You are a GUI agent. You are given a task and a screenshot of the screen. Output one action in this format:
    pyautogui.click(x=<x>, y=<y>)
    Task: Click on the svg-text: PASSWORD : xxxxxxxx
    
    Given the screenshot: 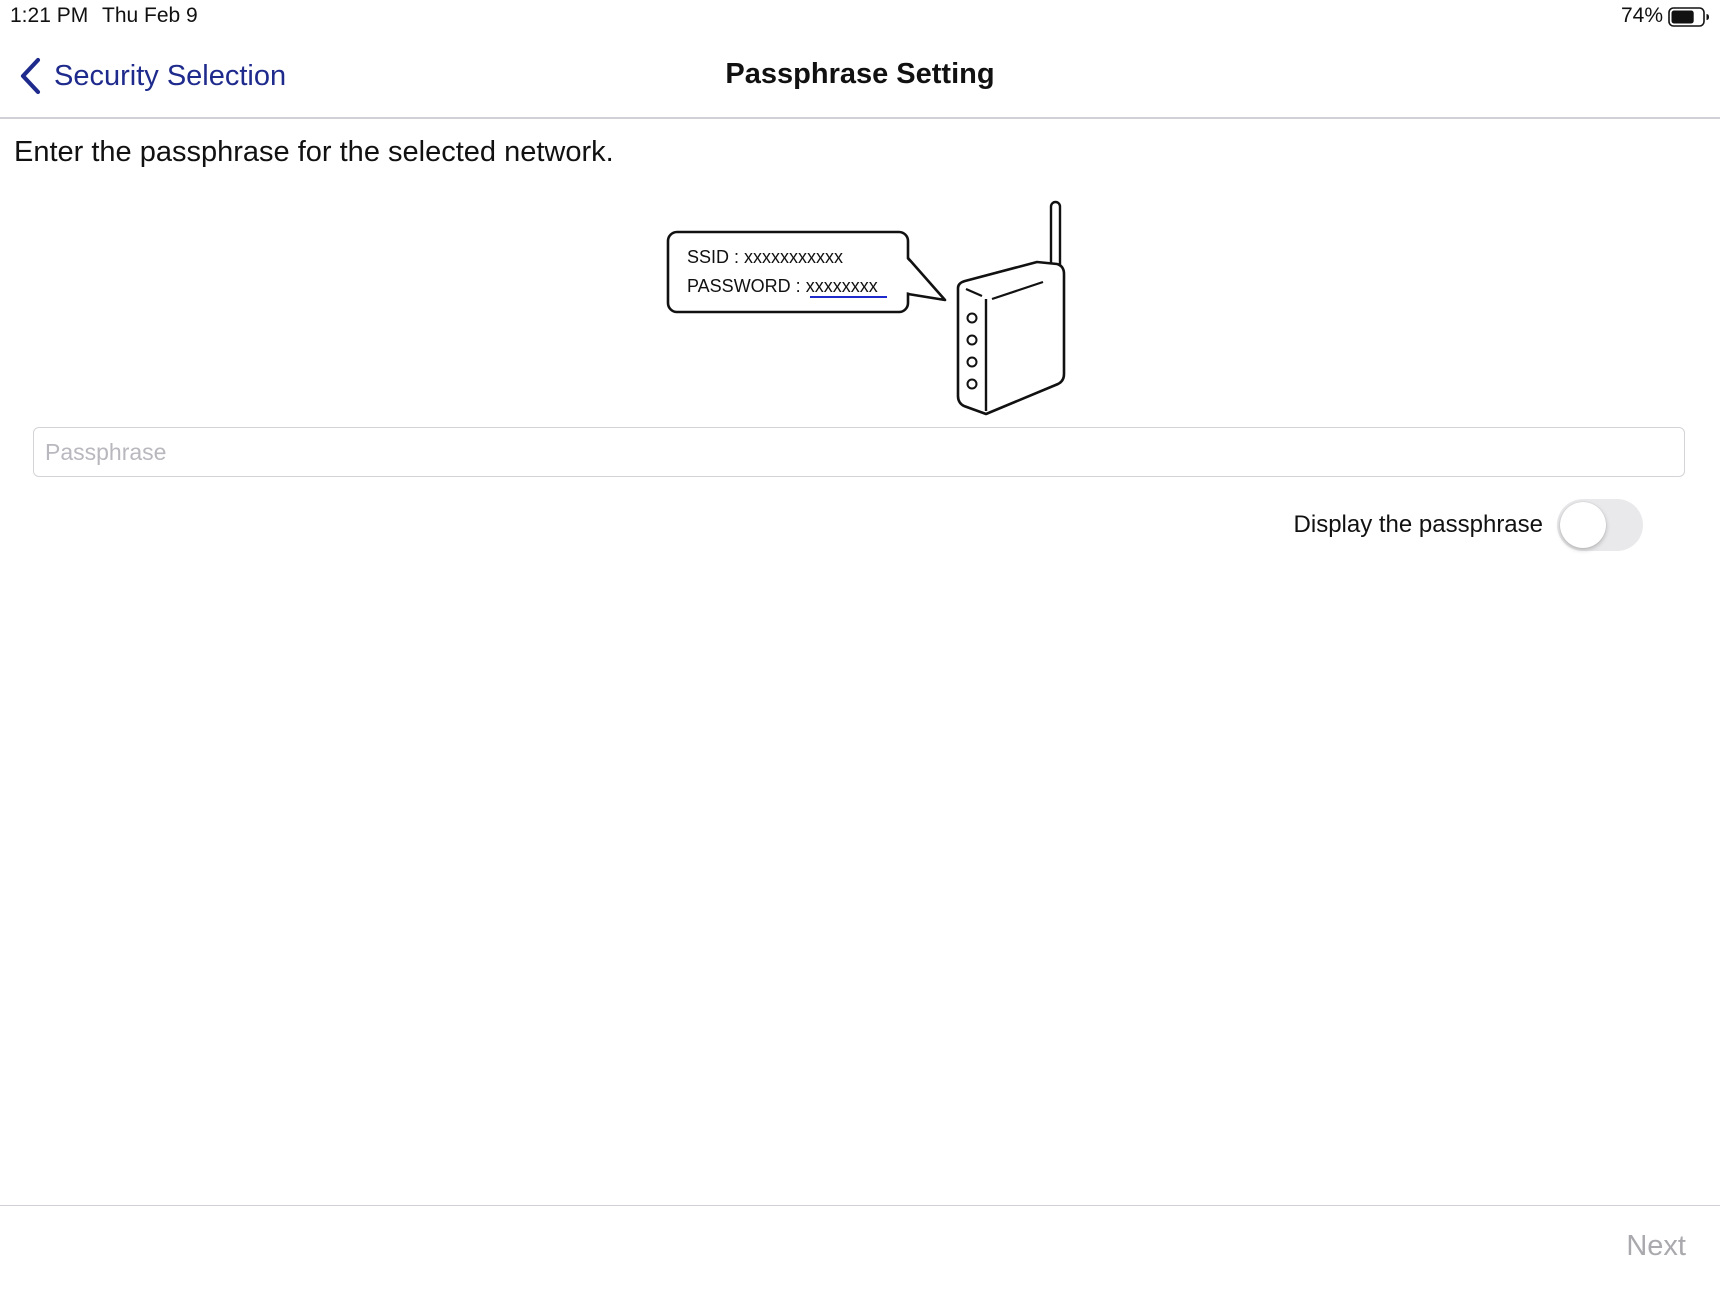 What is the action you would take?
    pyautogui.click(x=782, y=286)
    